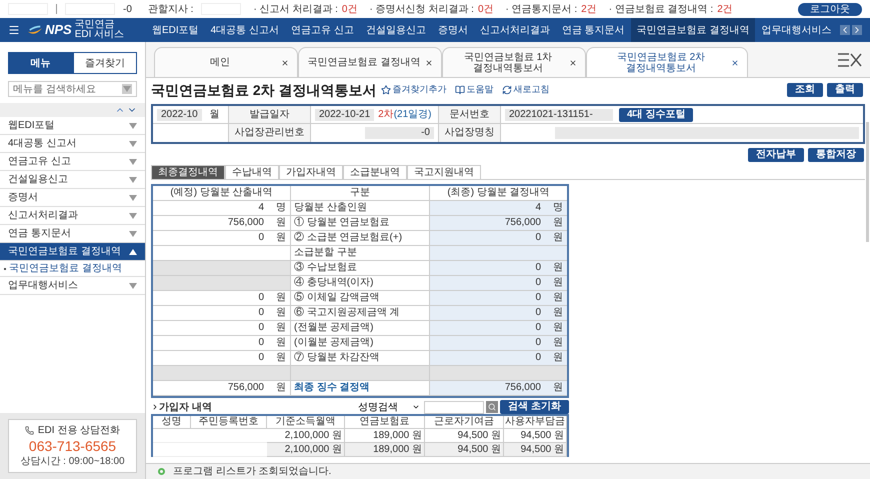  What do you see at coordinates (850, 60) in the screenshot?
I see `close-menu-icon` at bounding box center [850, 60].